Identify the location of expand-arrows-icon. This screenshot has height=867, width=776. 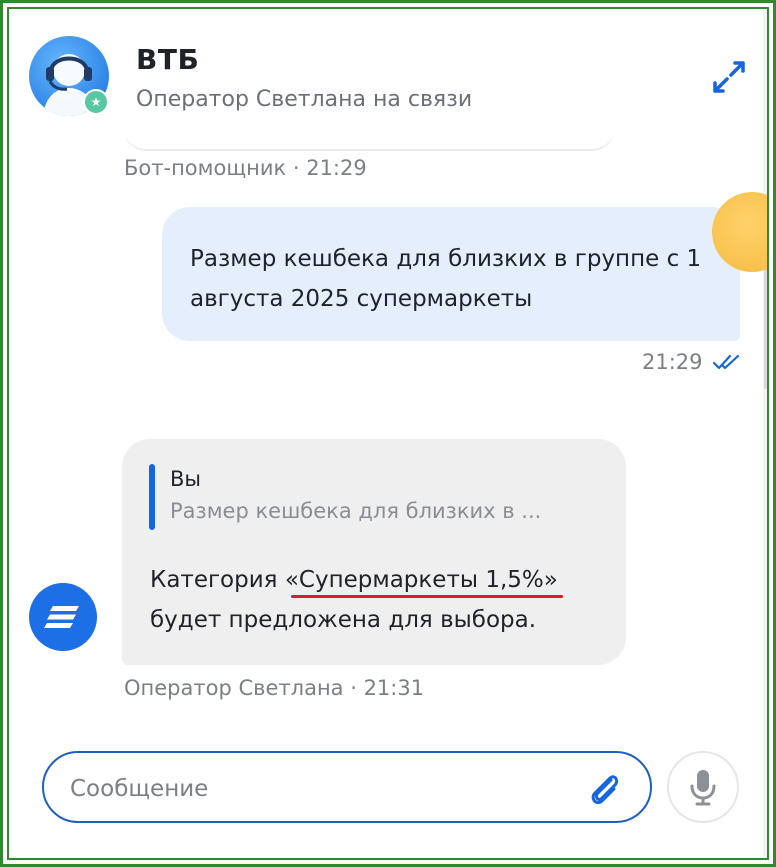
(729, 77).